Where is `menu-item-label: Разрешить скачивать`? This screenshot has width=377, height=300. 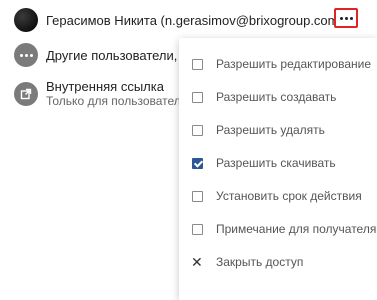
menu-item-label: Разрешить скачивать is located at coordinates (276, 163).